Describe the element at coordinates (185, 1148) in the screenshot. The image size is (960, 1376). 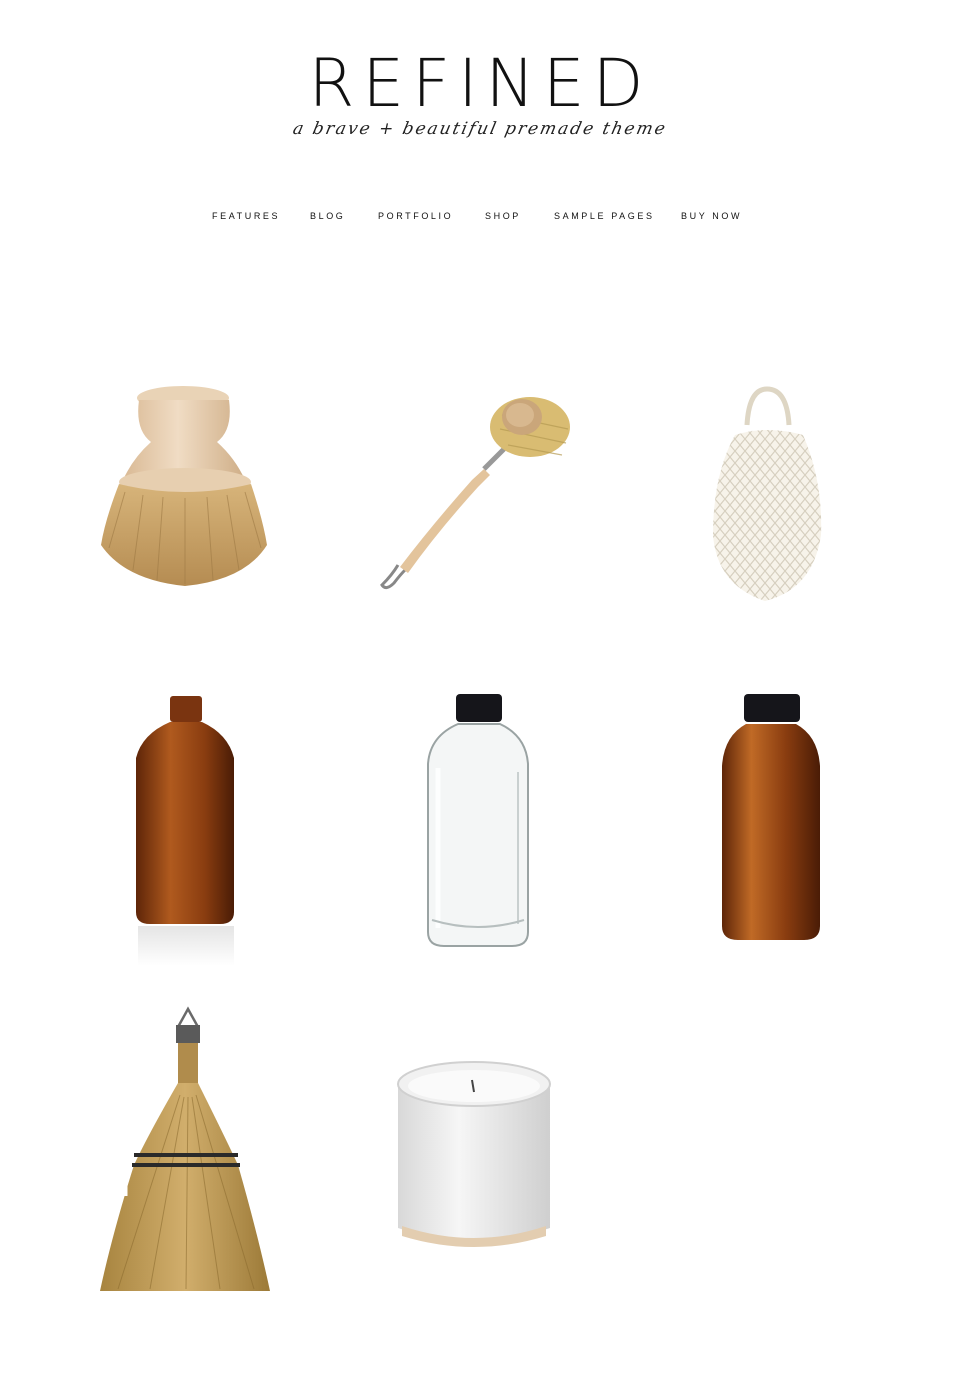
I see `whisk-broom-icon` at that location.